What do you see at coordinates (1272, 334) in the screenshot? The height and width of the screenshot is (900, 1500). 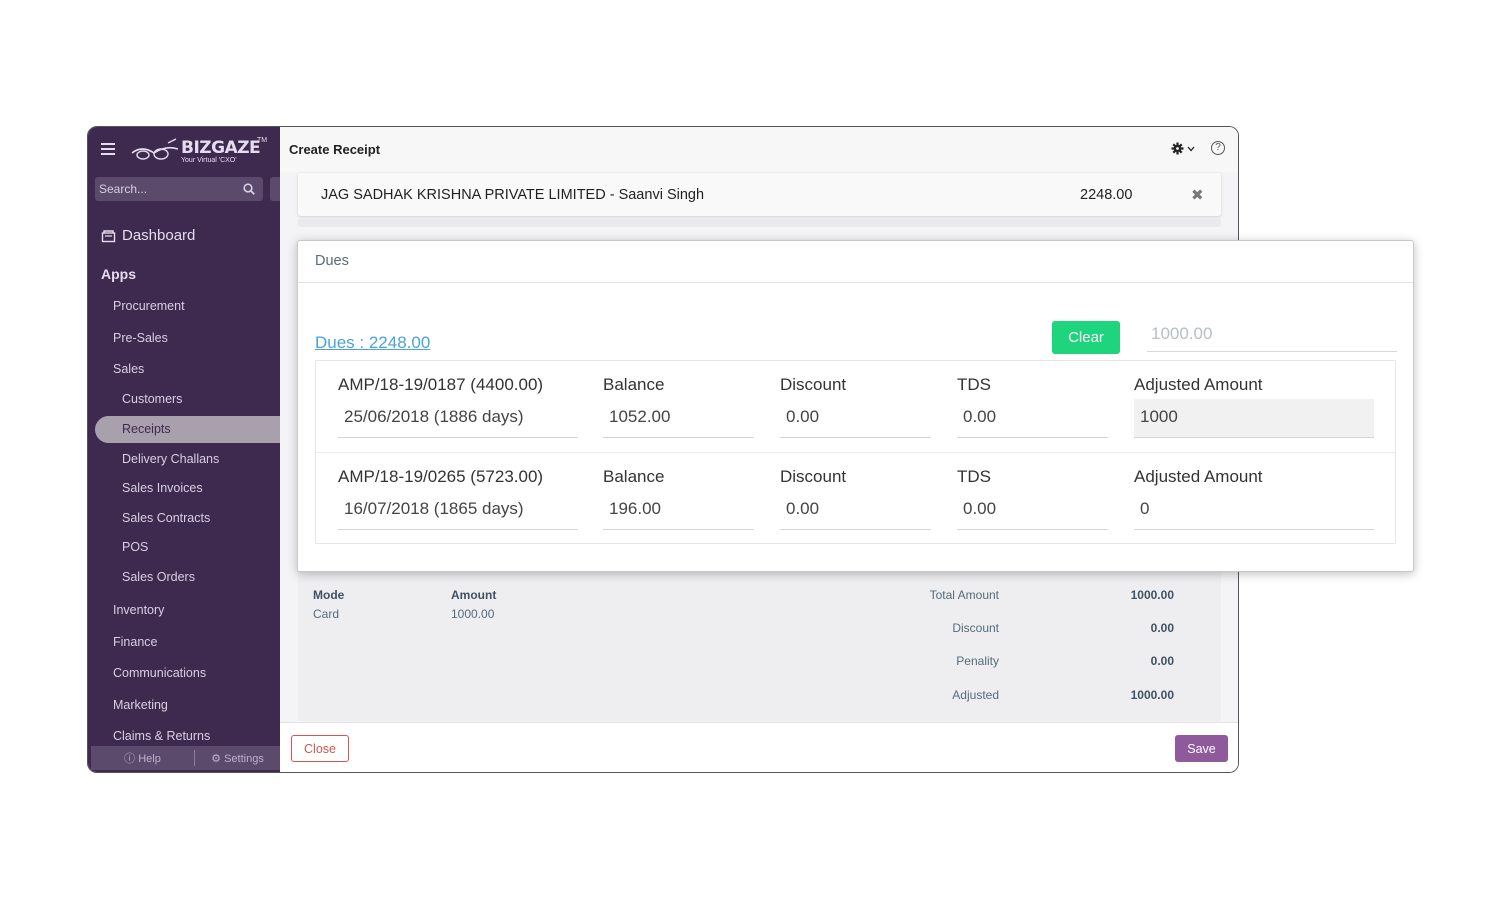 I see `amount-input` at bounding box center [1272, 334].